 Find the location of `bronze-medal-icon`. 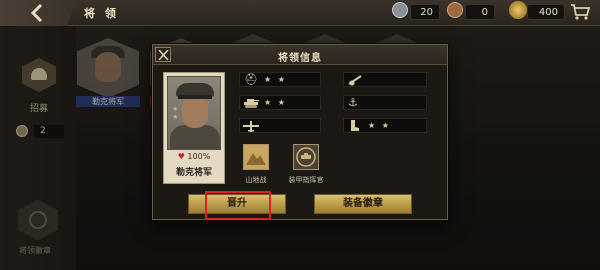

bronze-medal-icon is located at coordinates (455, 10).